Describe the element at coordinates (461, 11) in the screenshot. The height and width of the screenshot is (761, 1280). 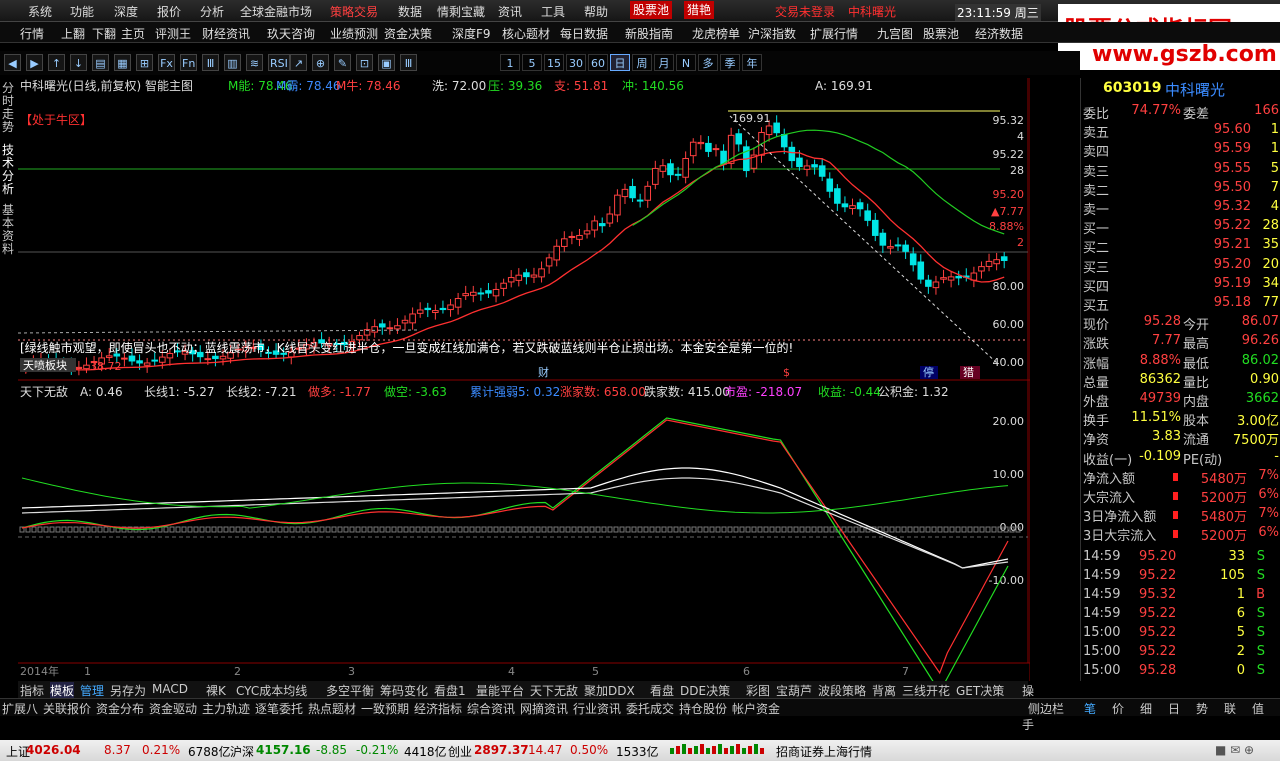
I see `menu-item-8: 情剩宝藏` at that location.